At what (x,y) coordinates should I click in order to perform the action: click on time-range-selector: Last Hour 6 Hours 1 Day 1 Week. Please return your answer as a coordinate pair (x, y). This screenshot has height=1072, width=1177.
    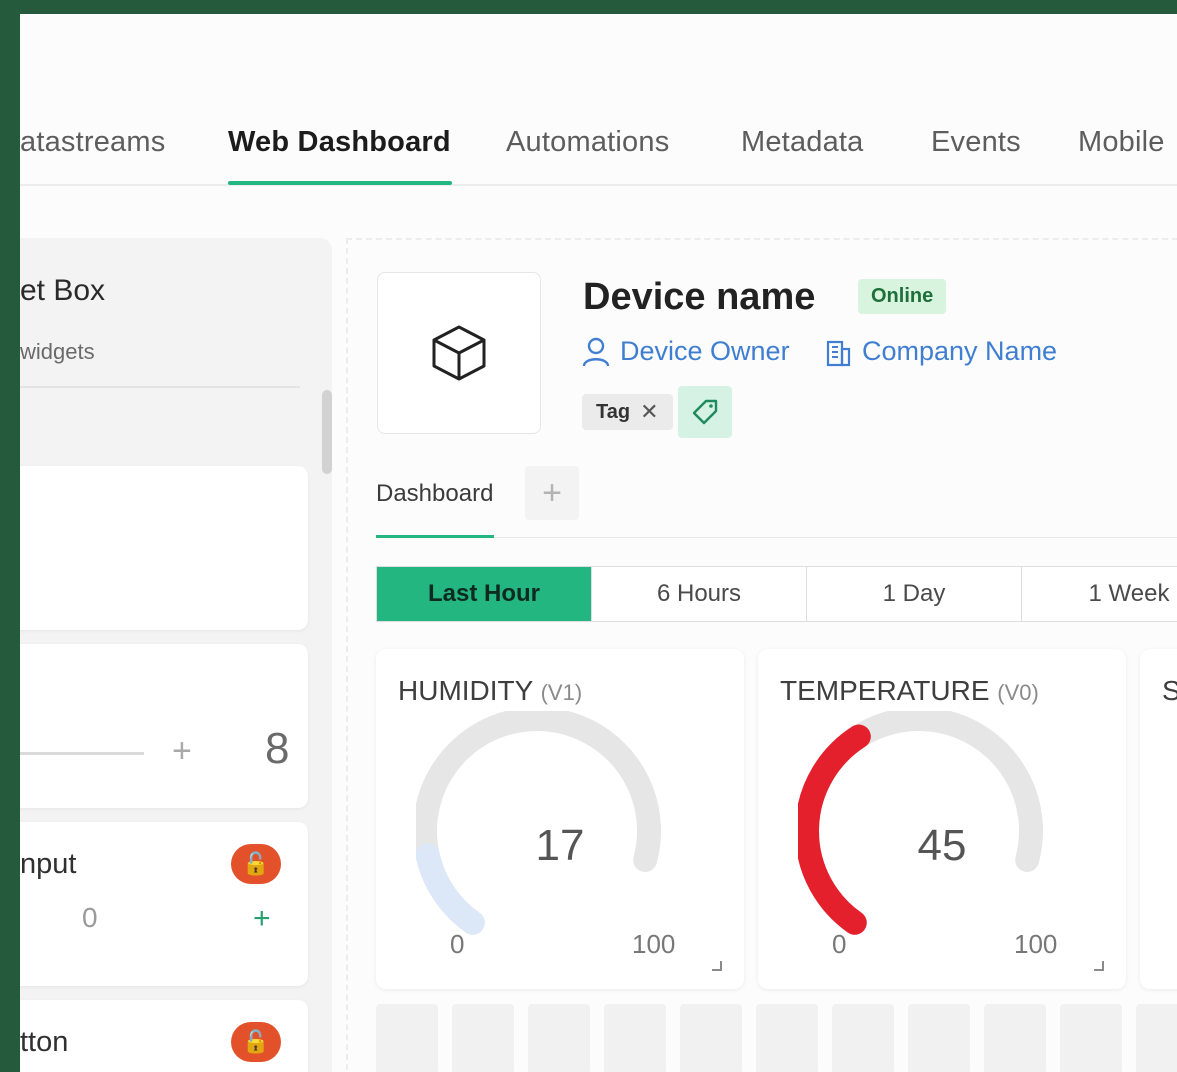
    Looking at the image, I should click on (776, 594).